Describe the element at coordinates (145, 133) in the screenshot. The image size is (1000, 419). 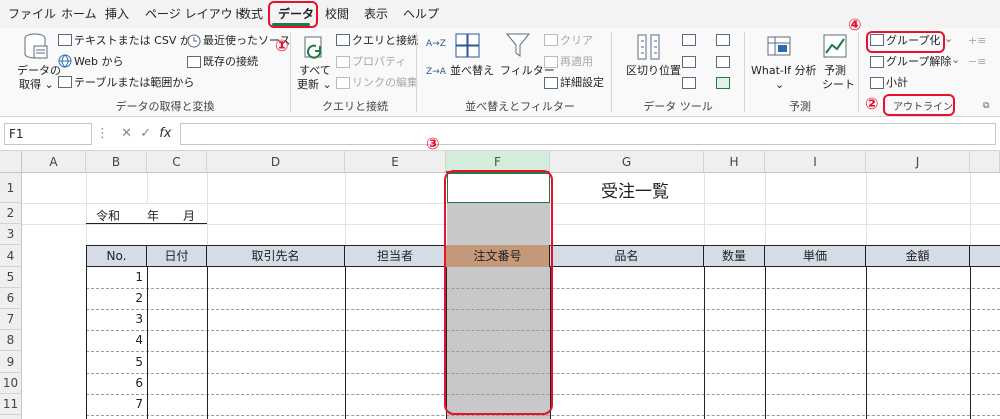
I see `enter-icon: ✓` at that location.